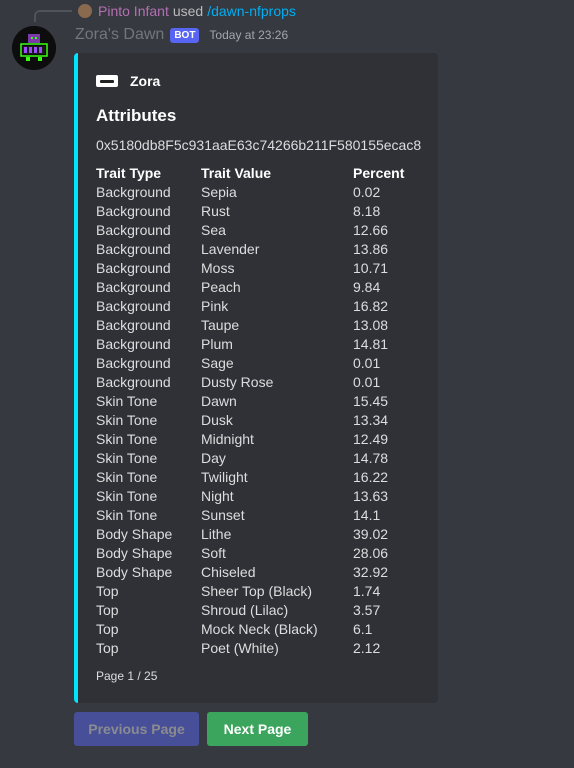  I want to click on percent-cell: 13.86, so click(371, 249).